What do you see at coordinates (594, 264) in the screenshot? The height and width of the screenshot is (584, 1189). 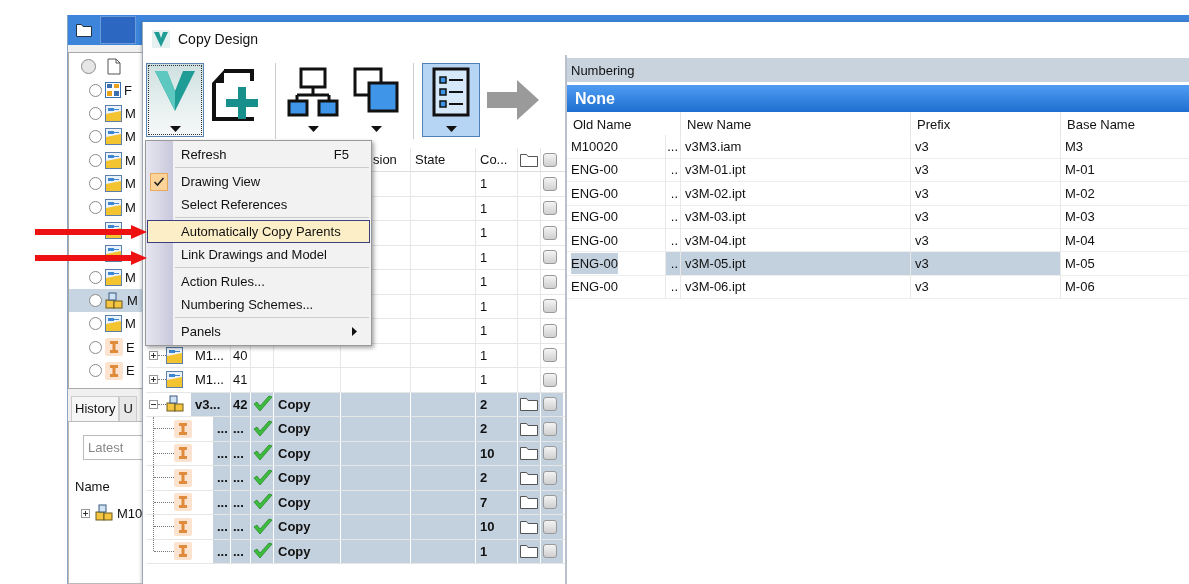 I see `table-cell: ENG-00` at bounding box center [594, 264].